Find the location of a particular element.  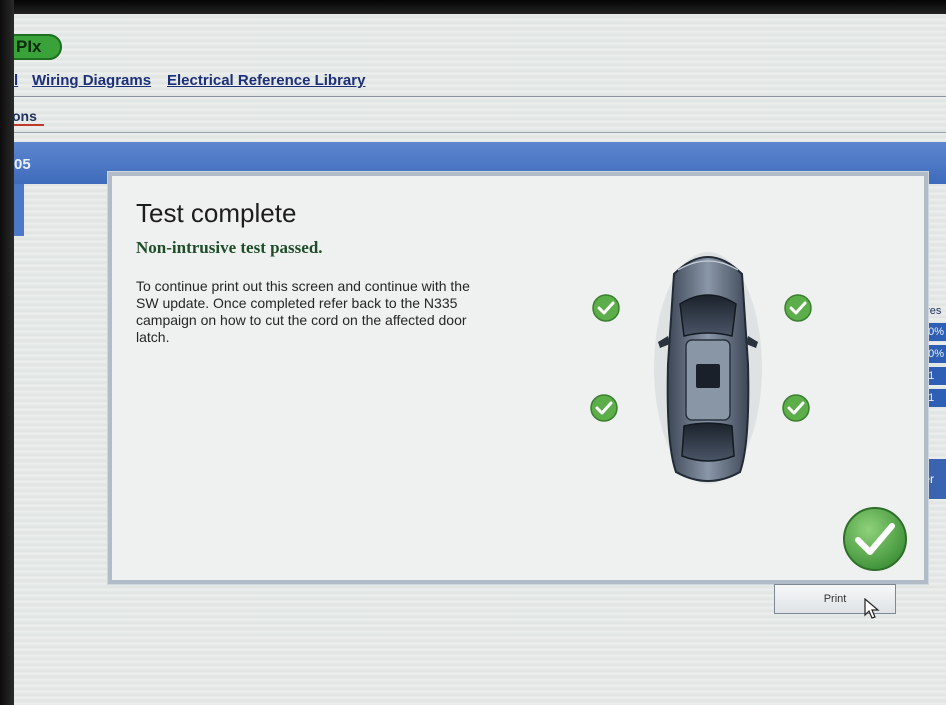

nav-divider is located at coordinates (480, 96).